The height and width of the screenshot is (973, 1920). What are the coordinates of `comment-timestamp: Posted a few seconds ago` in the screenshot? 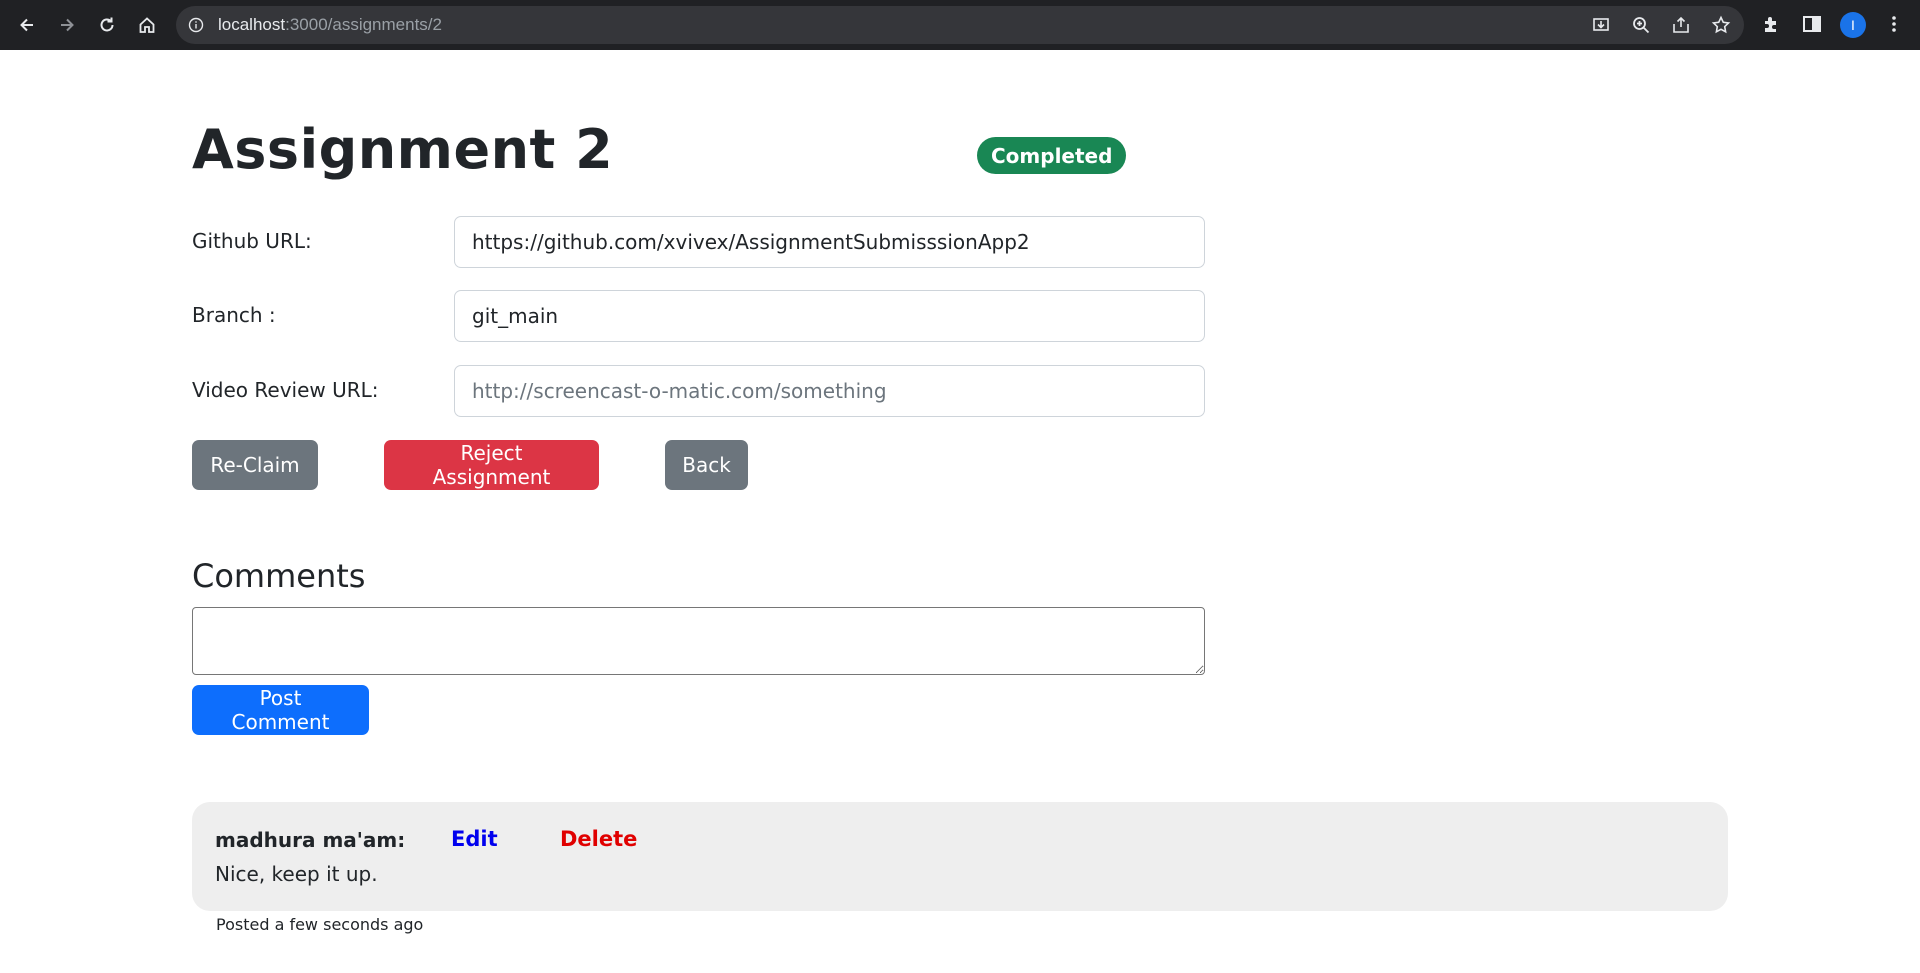 It's located at (320, 924).